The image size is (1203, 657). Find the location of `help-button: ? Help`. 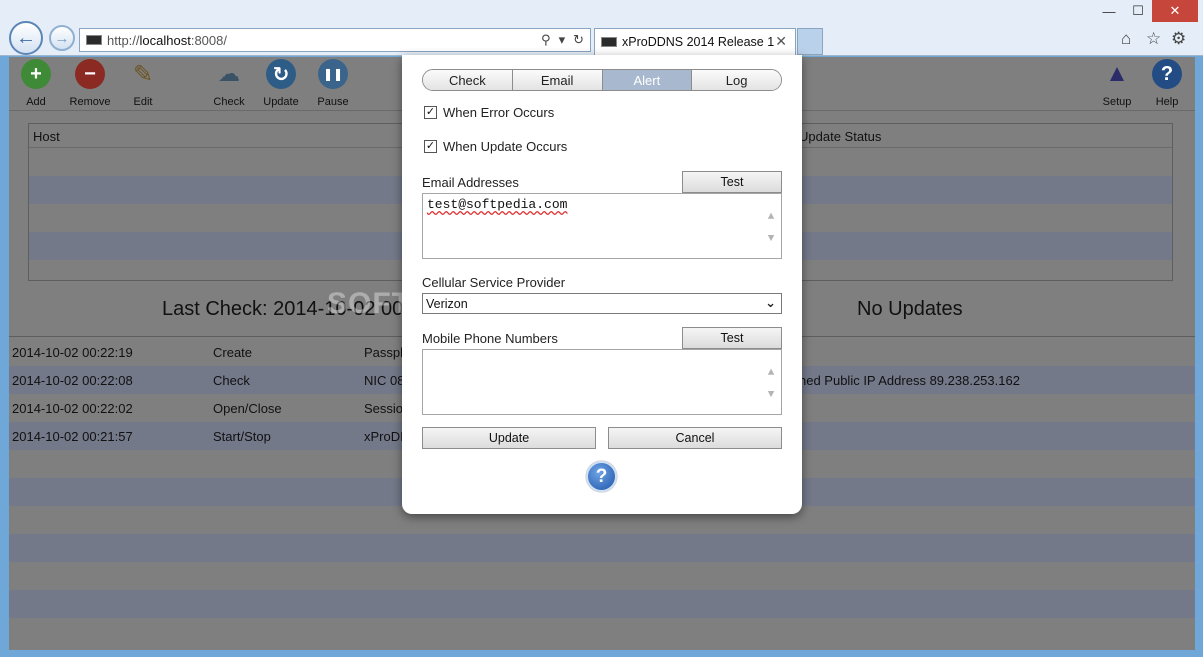

help-button: ? Help is located at coordinates (1167, 83).